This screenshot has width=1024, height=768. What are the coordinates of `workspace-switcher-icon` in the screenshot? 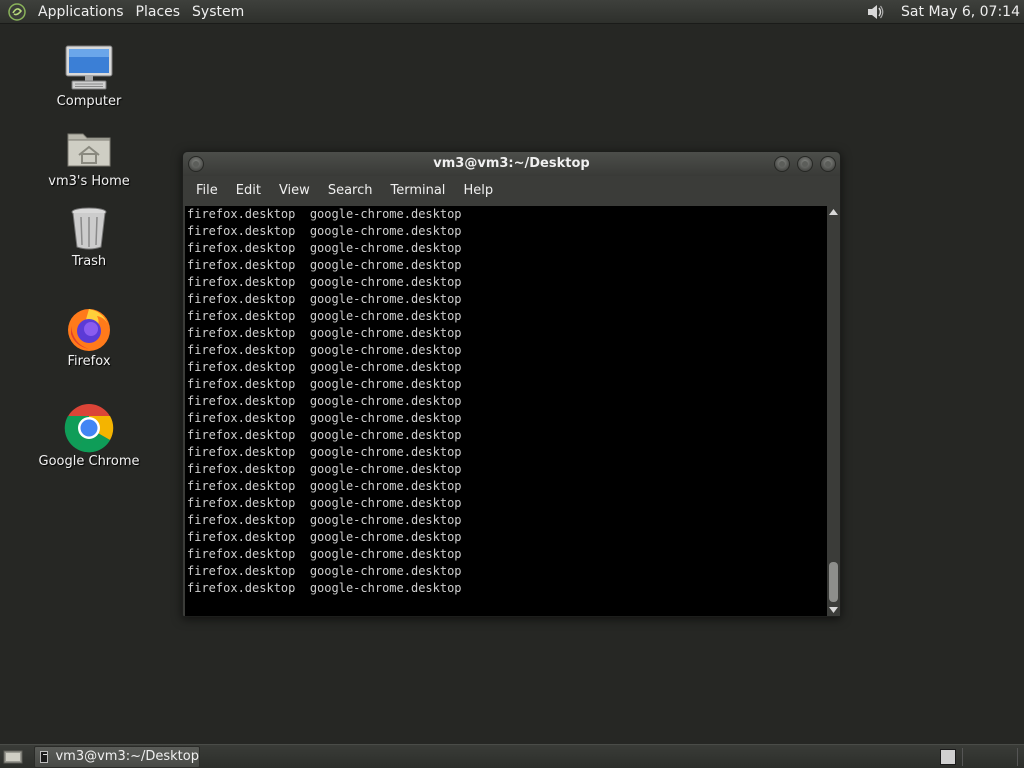 It's located at (948, 757).